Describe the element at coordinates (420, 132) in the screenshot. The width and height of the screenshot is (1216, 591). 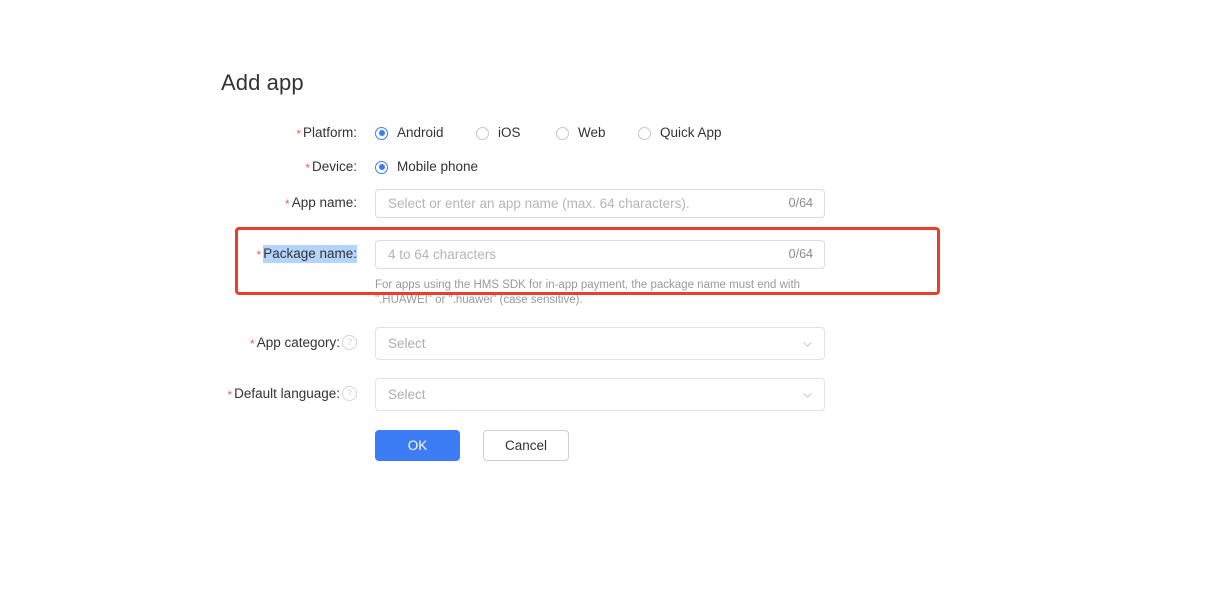
I see `radio-label: Android` at that location.